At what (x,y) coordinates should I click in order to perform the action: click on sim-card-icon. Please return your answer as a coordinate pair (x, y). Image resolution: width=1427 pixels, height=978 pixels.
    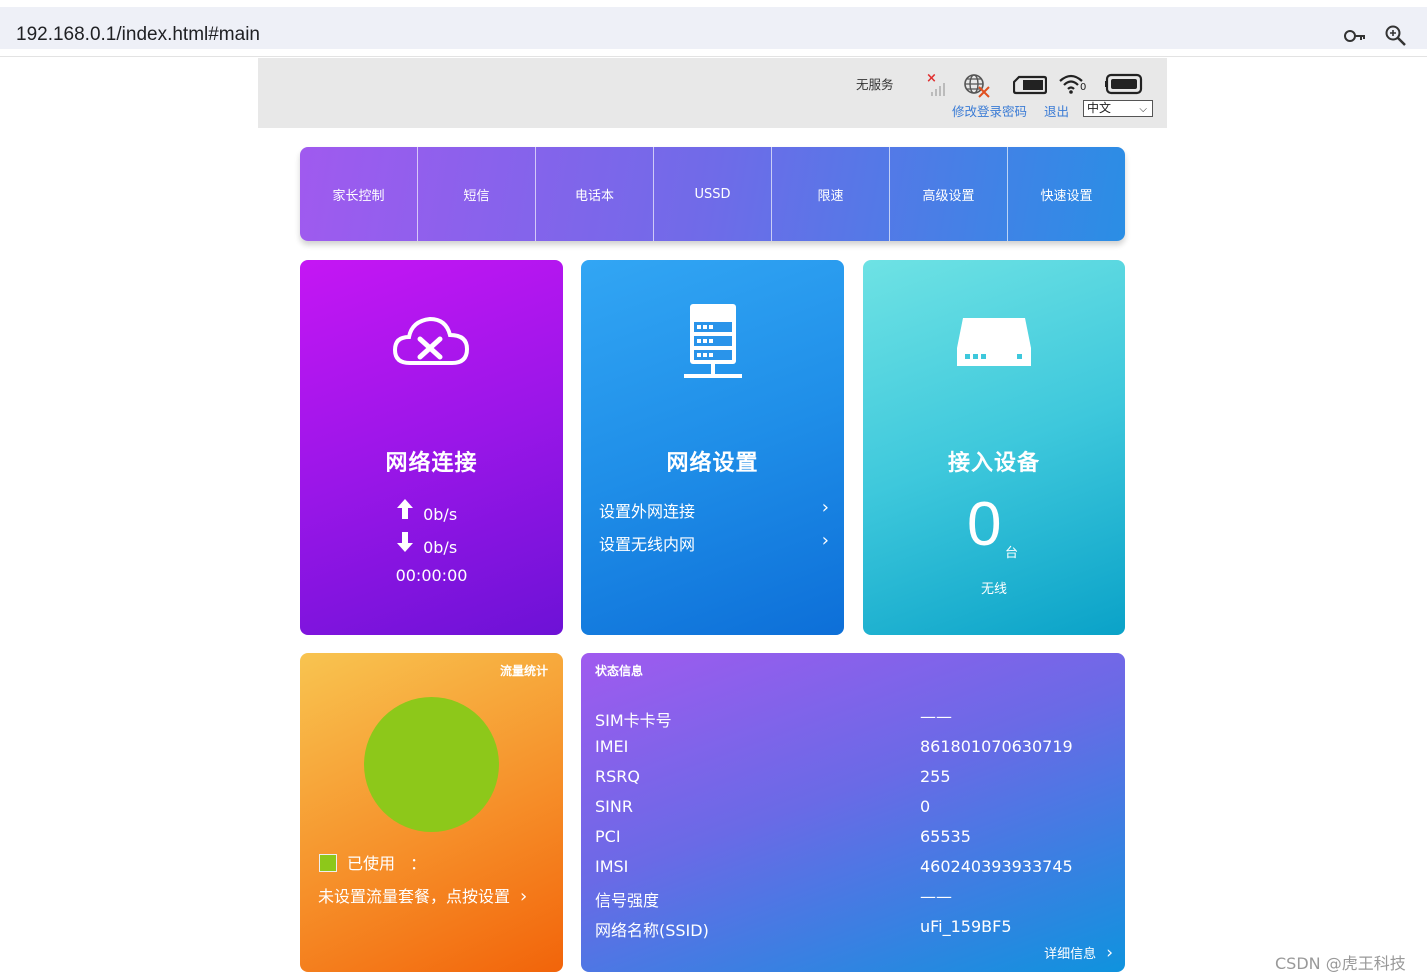
    Looking at the image, I should click on (1030, 85).